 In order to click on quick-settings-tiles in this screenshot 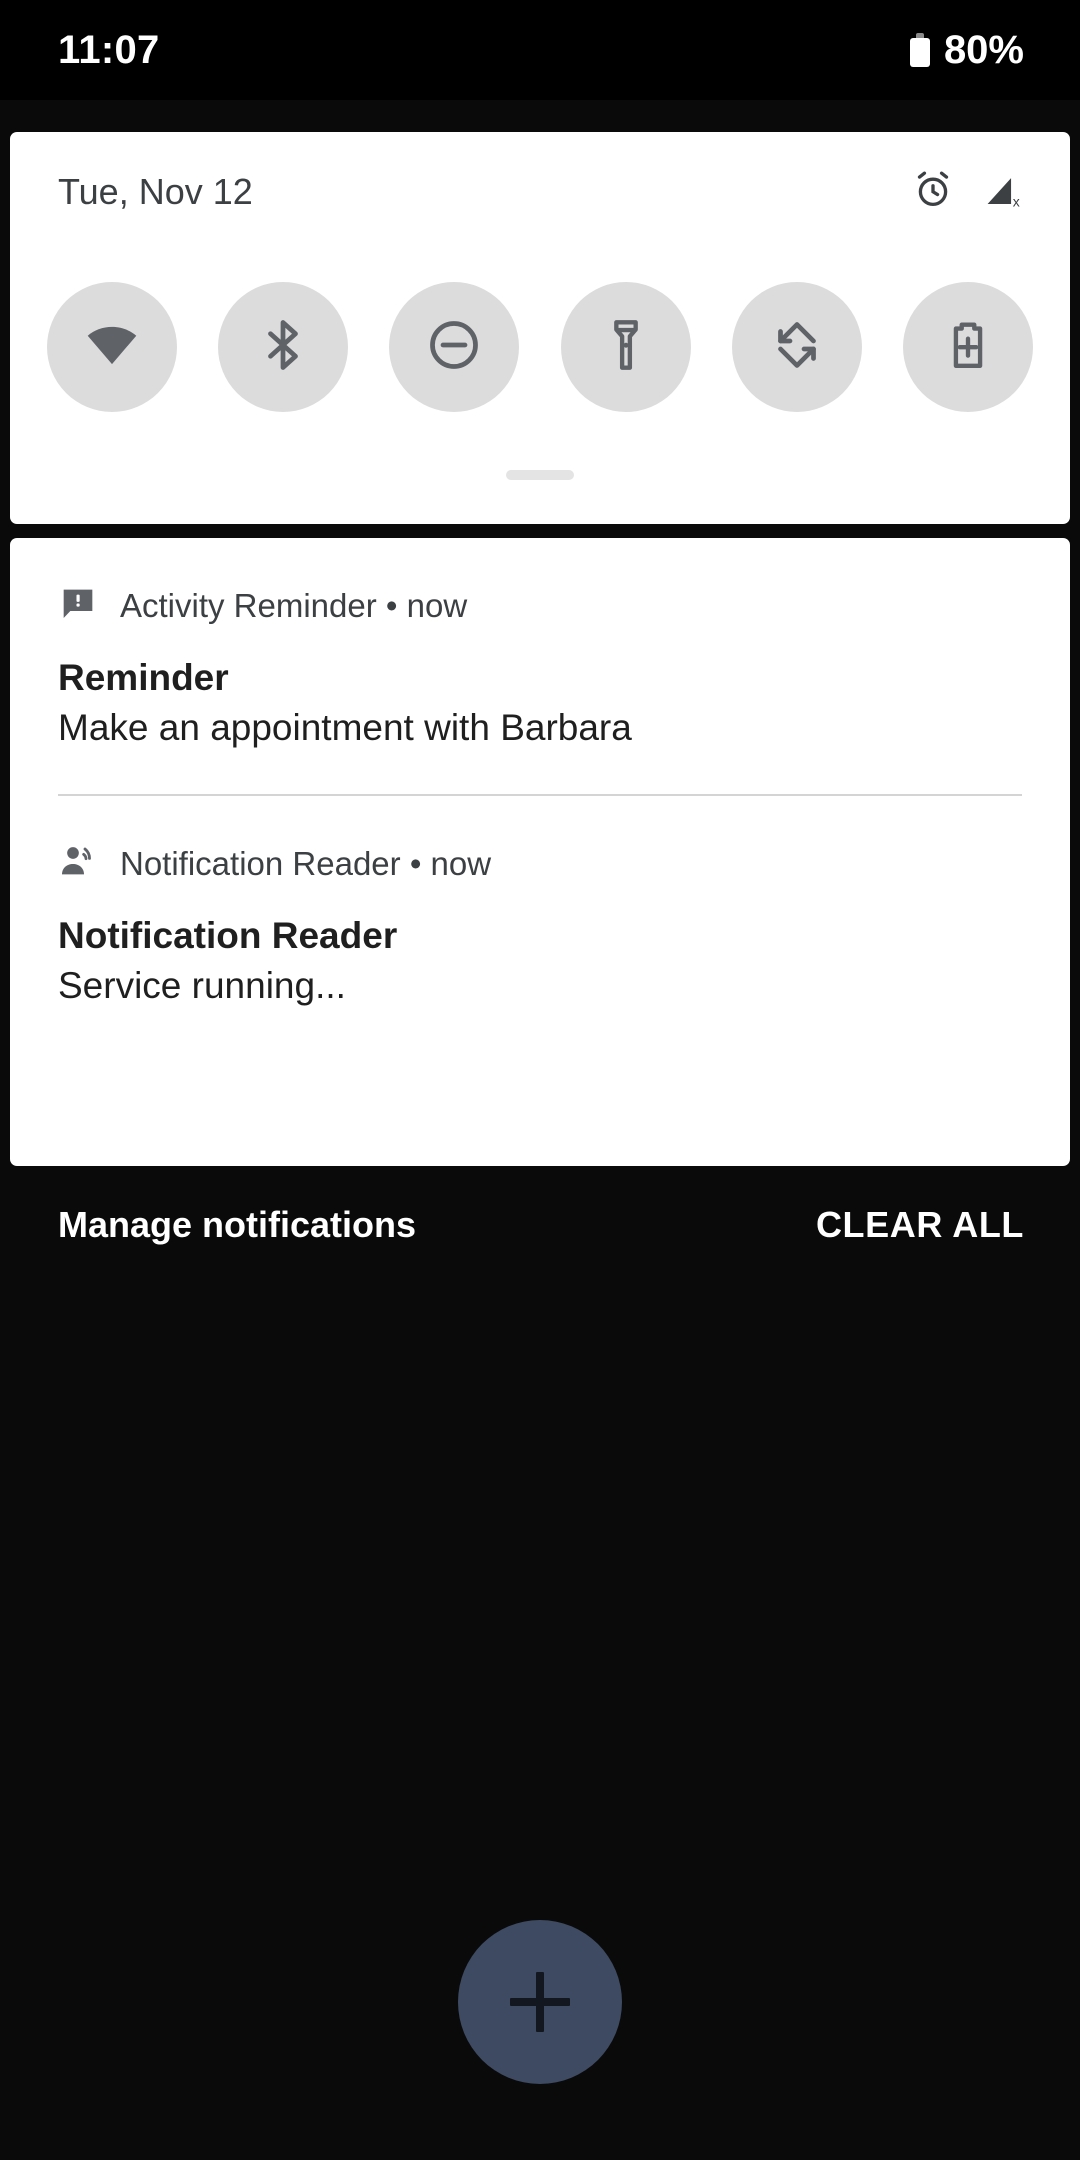, I will do `click(540, 347)`.